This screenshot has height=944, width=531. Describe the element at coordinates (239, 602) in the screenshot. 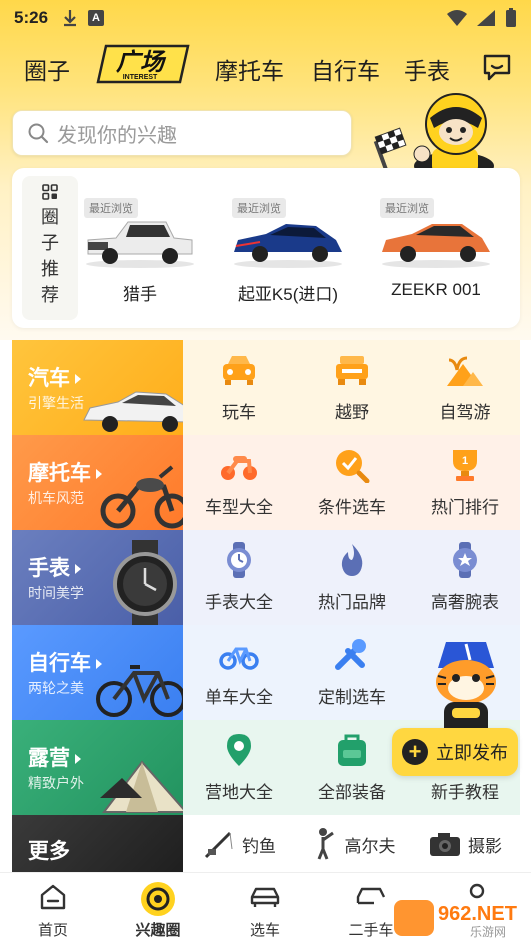

I see `grid-item-label: 手表大全` at that location.